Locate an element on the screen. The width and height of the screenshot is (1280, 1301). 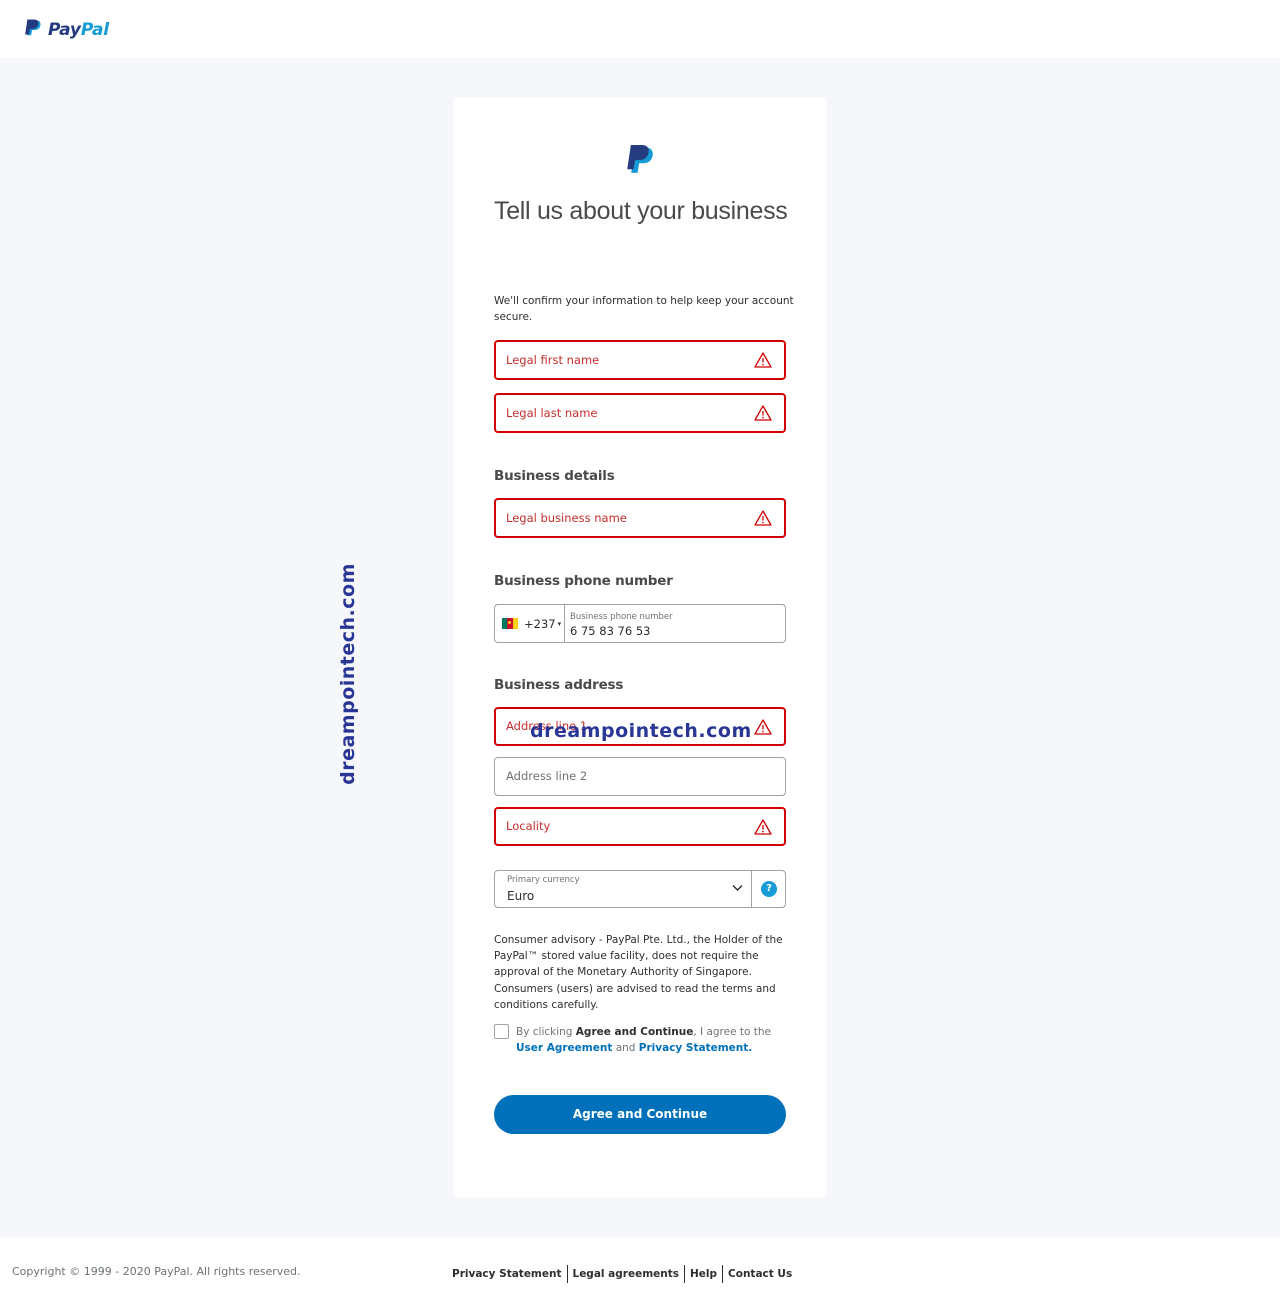
footer-link-privacy: Privacy Statement is located at coordinates (507, 1274).